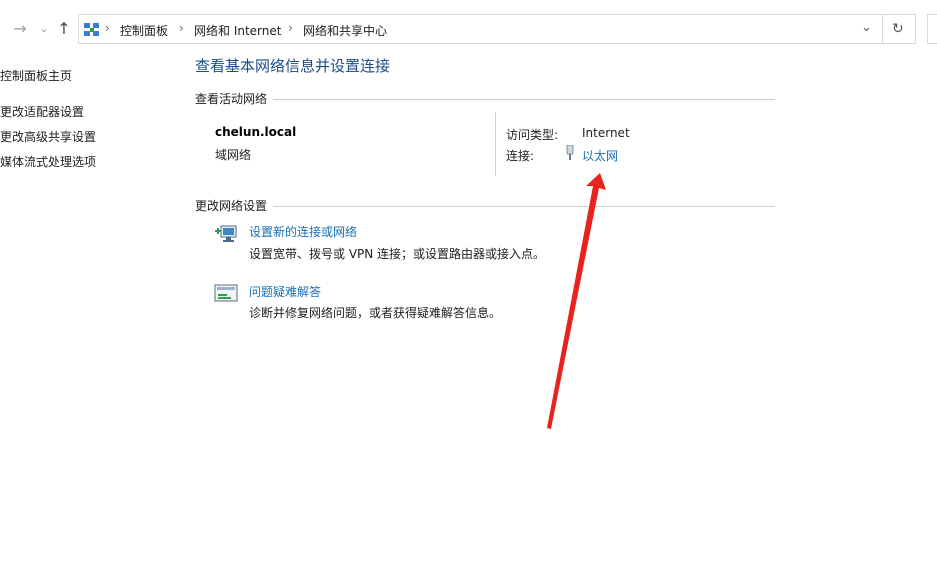 This screenshot has height=579, width=937. I want to click on refresh-icon: ↻, so click(898, 29).